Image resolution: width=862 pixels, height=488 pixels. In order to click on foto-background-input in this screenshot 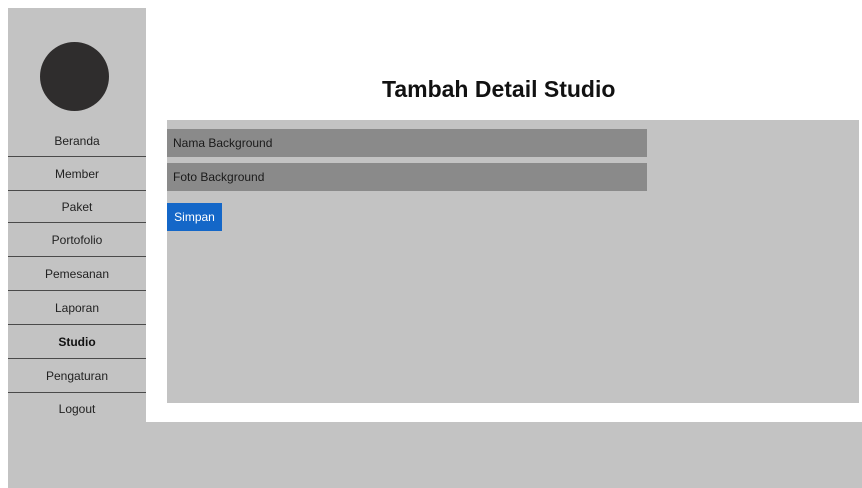, I will do `click(407, 177)`.